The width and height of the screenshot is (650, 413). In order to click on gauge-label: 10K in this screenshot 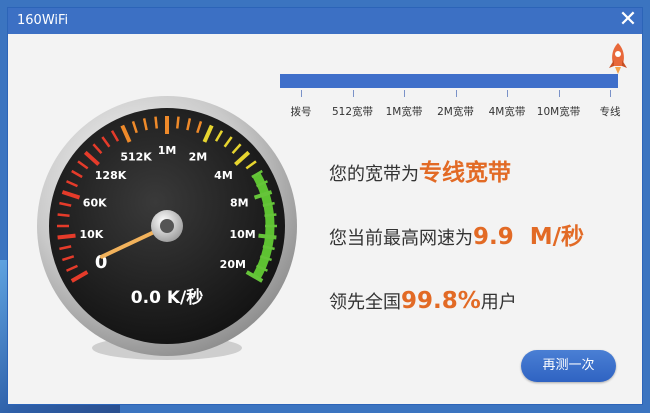, I will do `click(91, 234)`.